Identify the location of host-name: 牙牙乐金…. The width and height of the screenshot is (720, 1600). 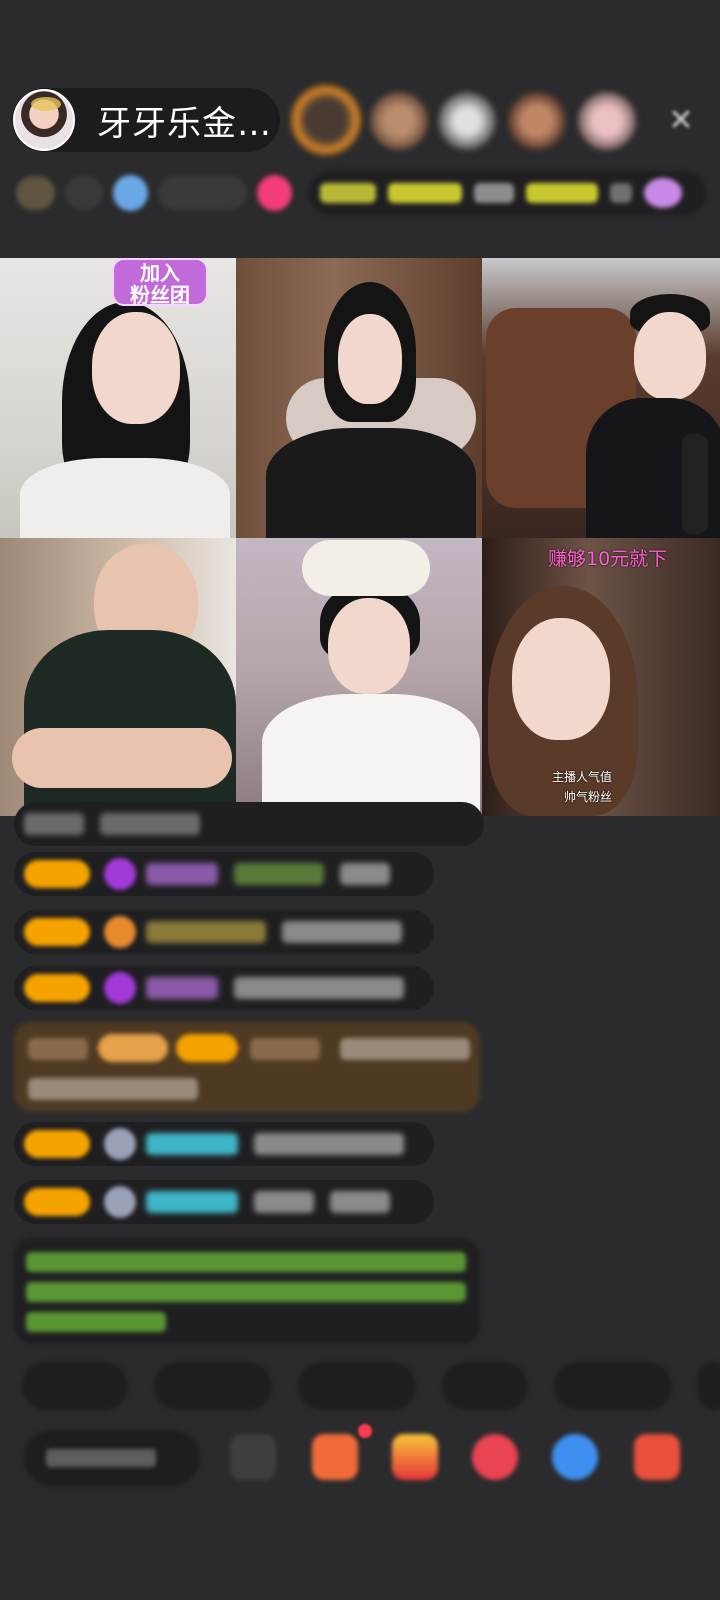
(184, 120).